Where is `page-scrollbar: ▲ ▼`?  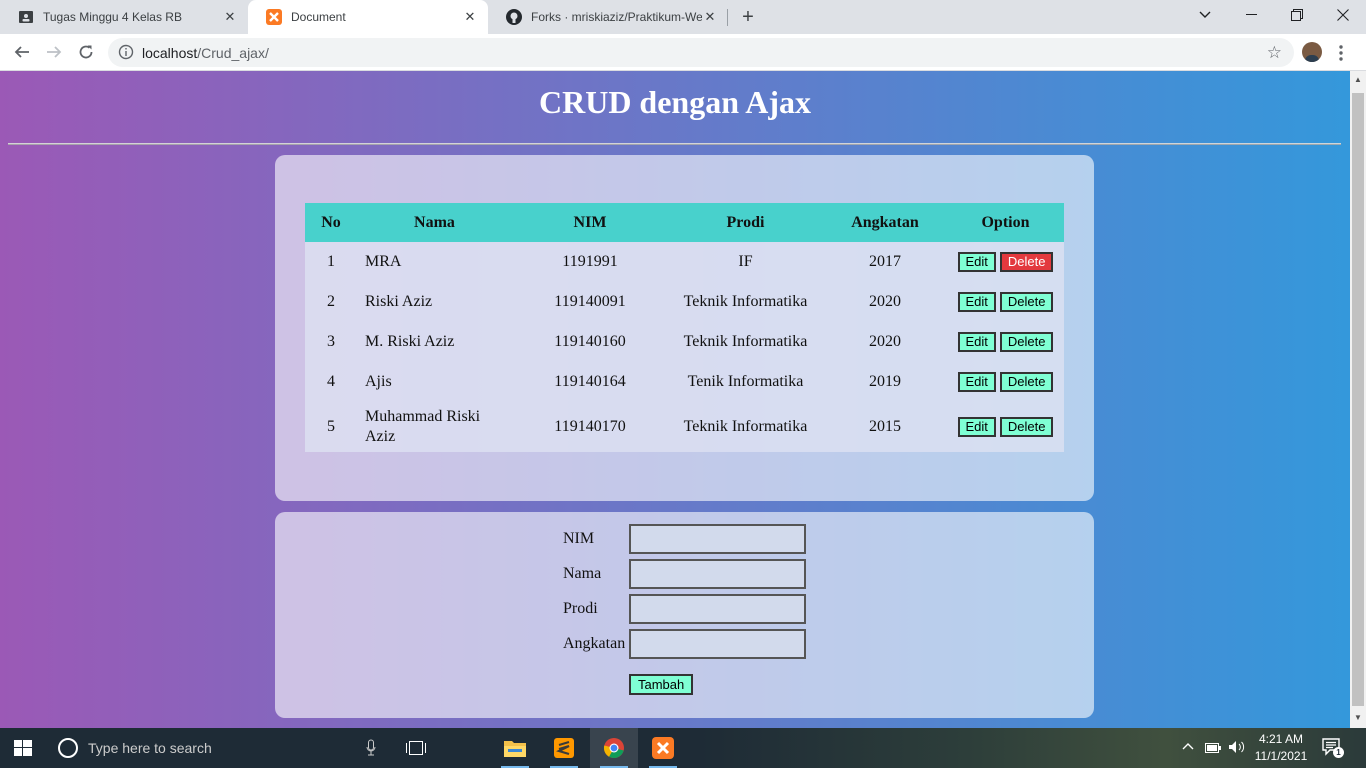
page-scrollbar: ▲ ▼ is located at coordinates (1358, 399).